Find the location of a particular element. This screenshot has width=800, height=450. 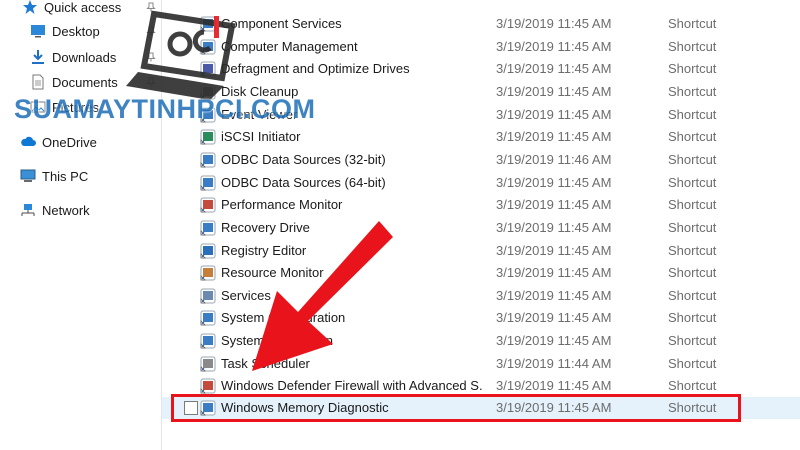

nav-desktop: Desktop is located at coordinates (65, 31).